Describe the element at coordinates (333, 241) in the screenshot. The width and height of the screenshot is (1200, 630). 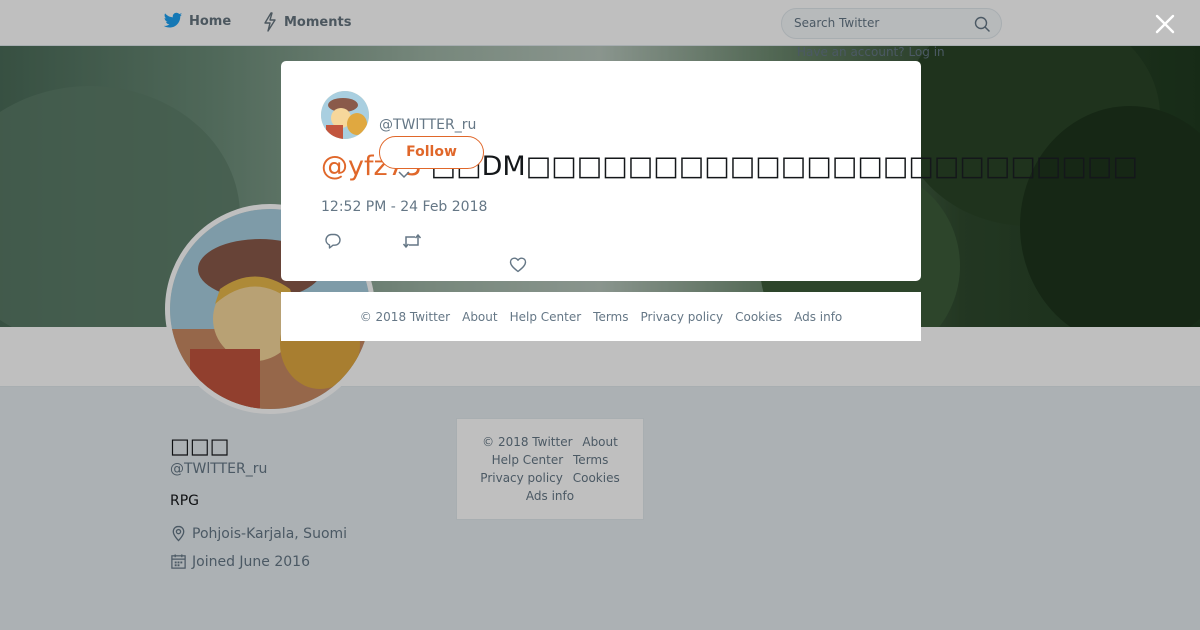
I see `reply-icon` at that location.